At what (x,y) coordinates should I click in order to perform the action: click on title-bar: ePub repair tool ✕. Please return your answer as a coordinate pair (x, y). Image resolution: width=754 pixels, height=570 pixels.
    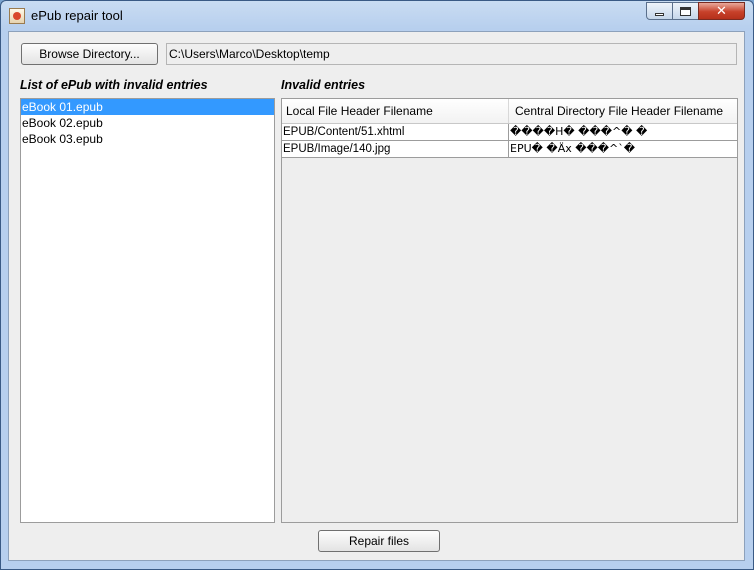
    Looking at the image, I should click on (377, 16).